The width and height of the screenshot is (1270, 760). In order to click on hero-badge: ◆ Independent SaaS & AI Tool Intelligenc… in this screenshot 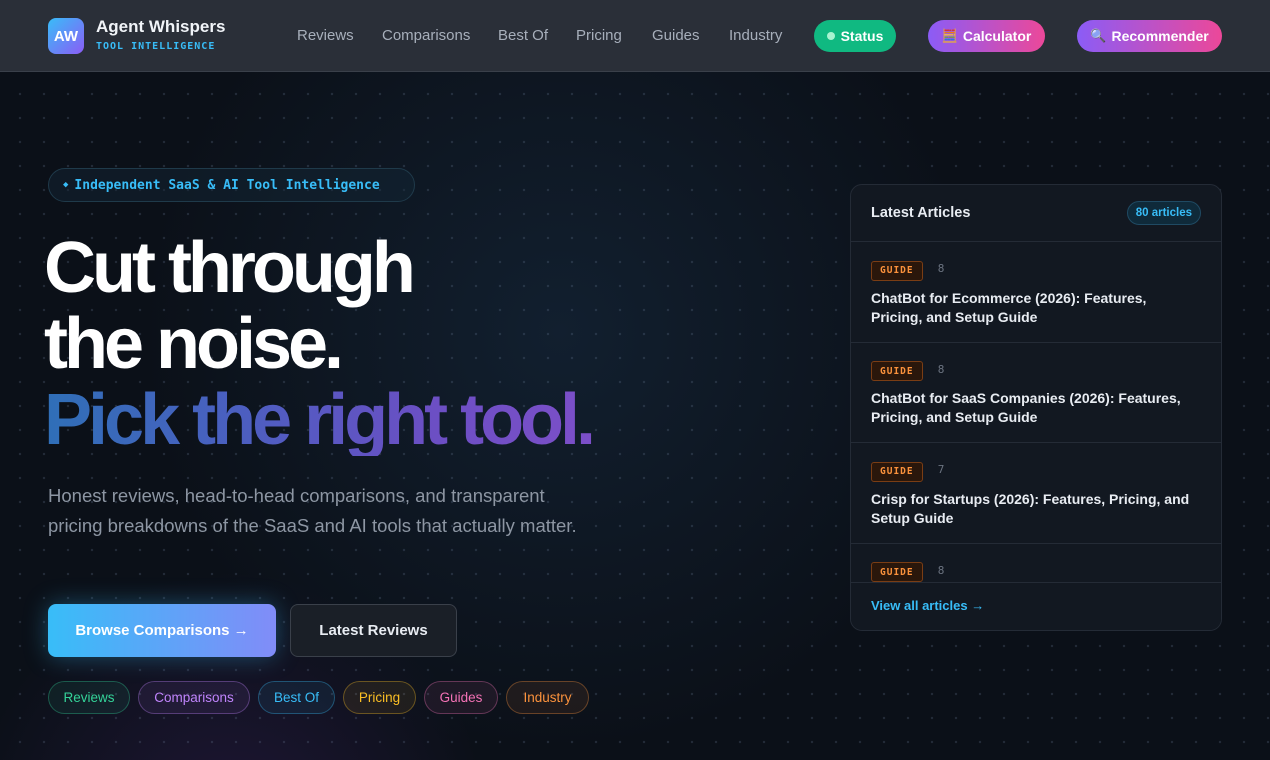, I will do `click(231, 185)`.